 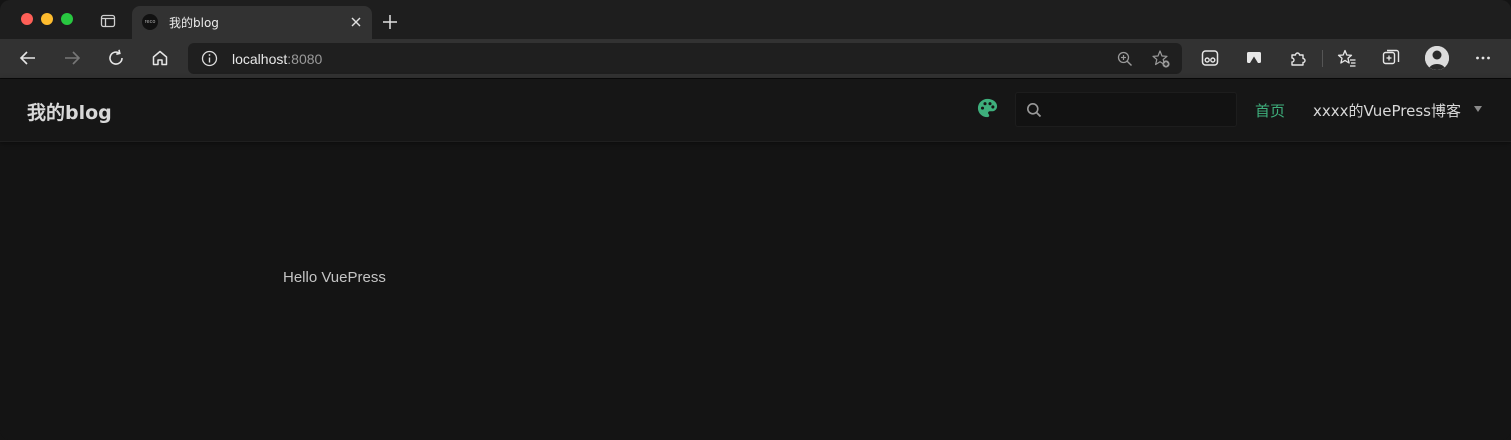 I want to click on tab-strip: reco 我的blog, so click(x=755, y=19).